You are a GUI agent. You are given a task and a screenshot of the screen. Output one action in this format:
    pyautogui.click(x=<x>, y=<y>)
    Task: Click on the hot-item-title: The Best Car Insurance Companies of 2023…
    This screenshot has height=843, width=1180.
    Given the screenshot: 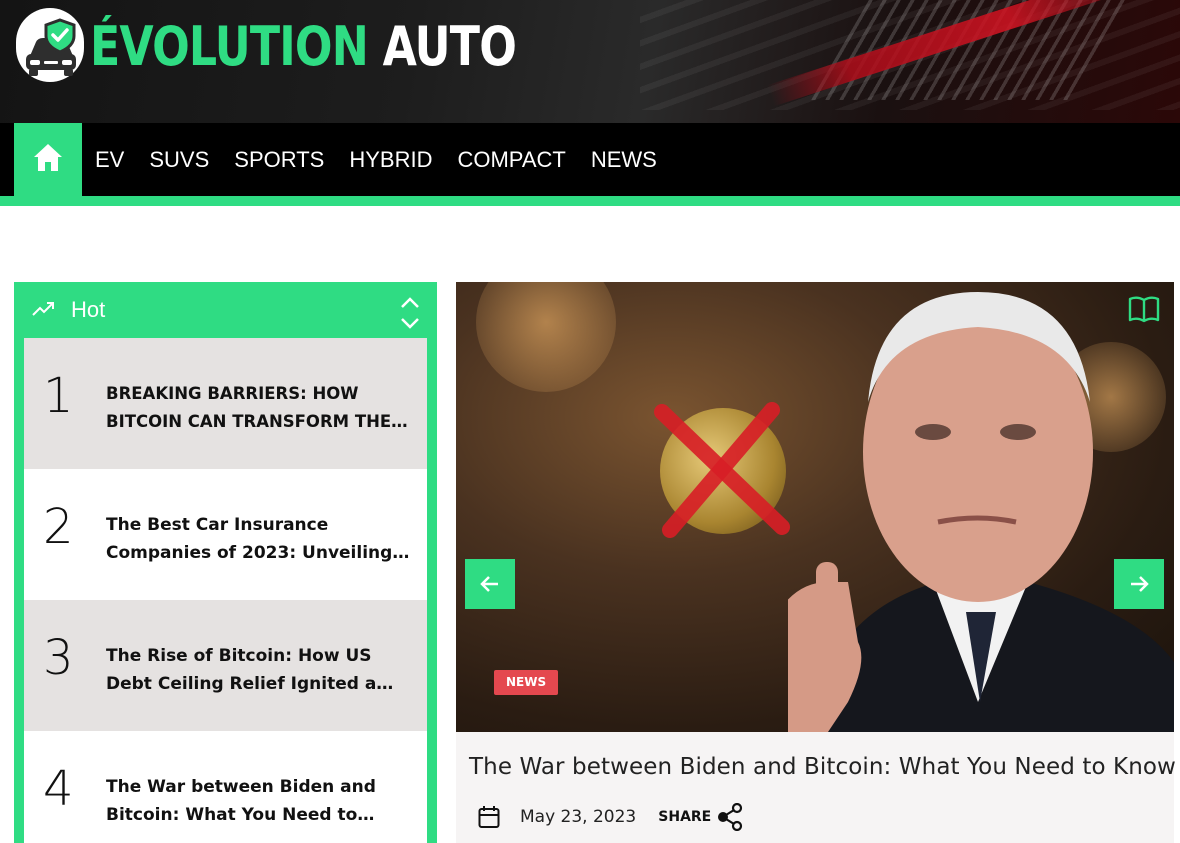 What is the action you would take?
    pyautogui.click(x=258, y=539)
    